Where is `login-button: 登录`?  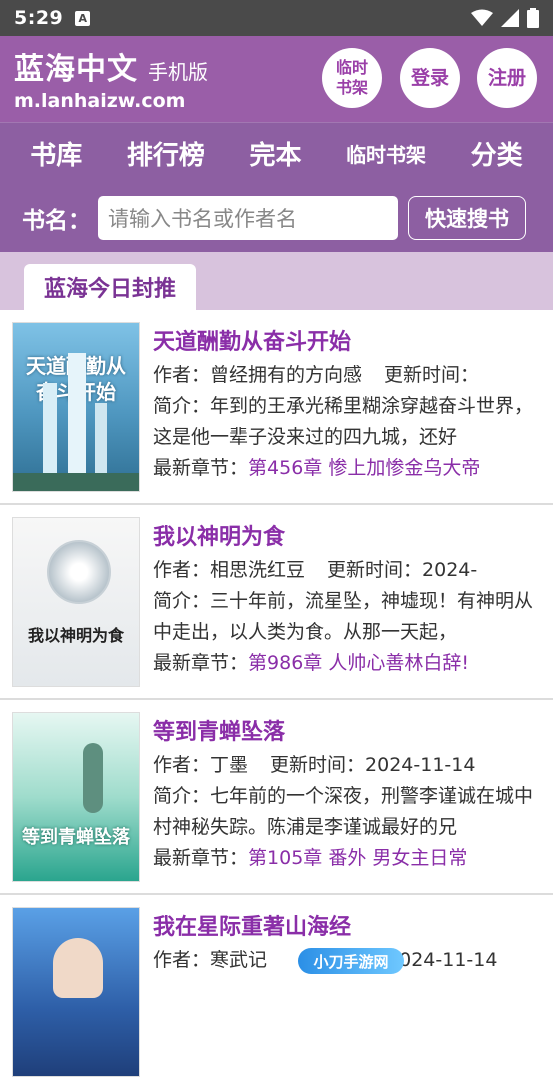 login-button: 登录 is located at coordinates (430, 78).